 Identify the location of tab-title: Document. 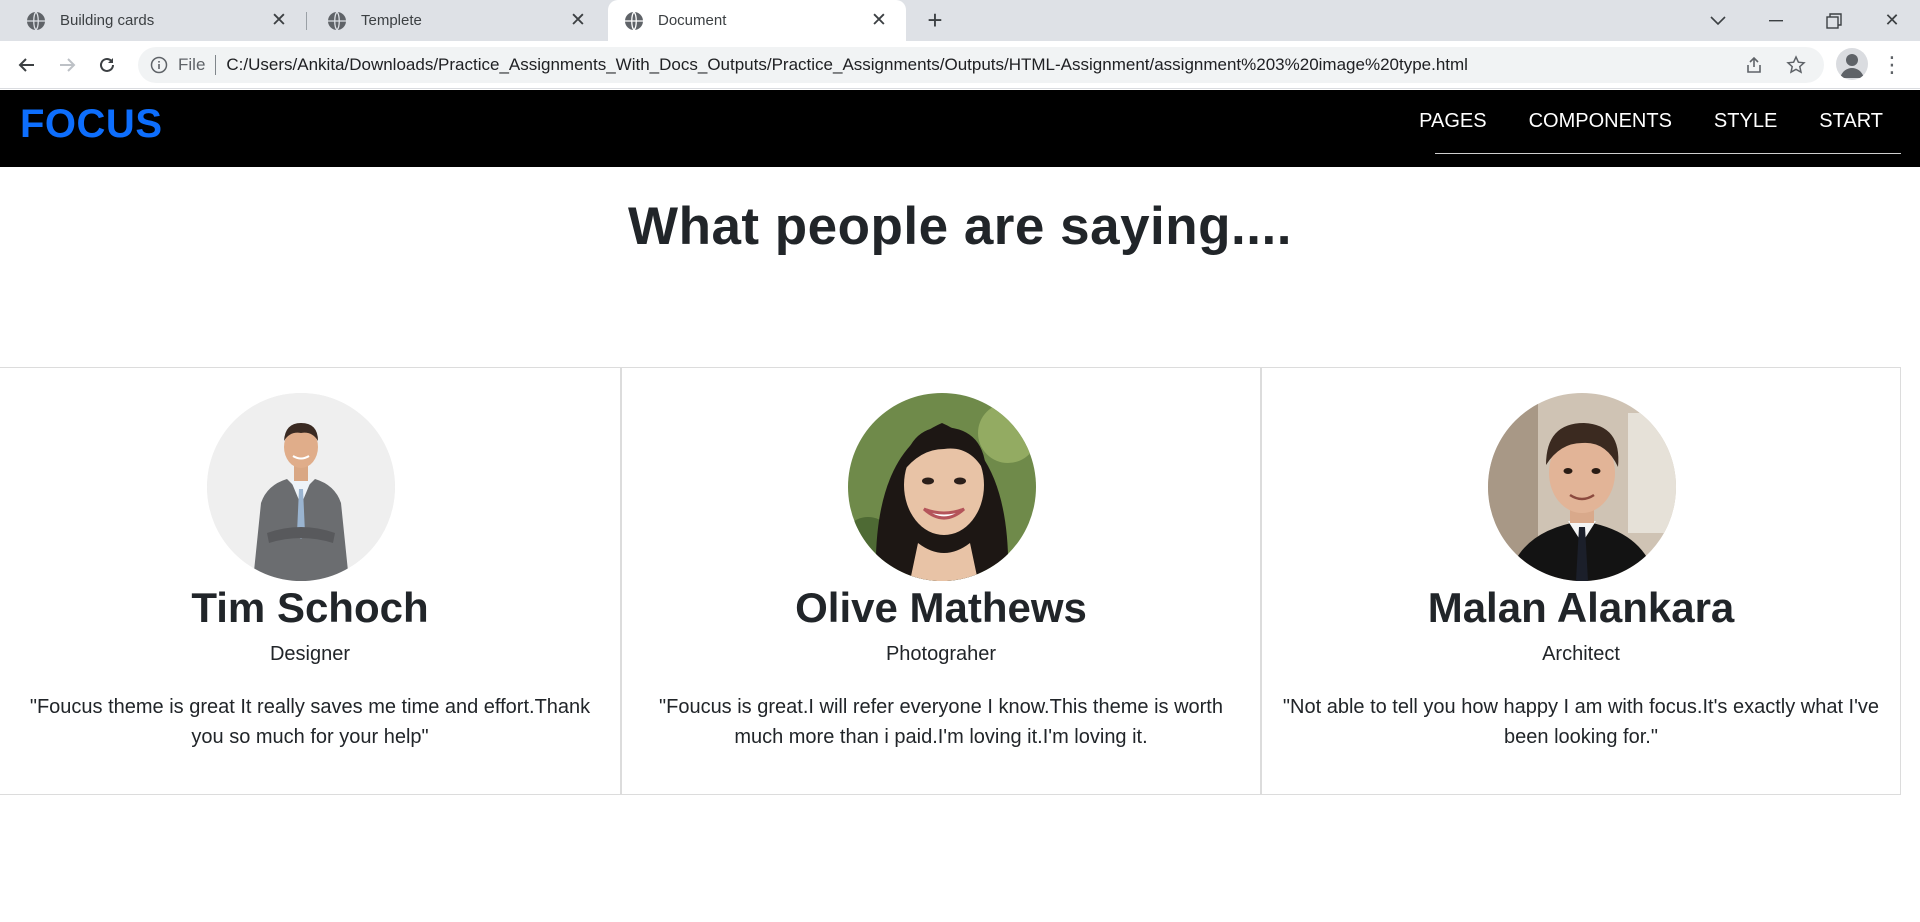
(692, 20).